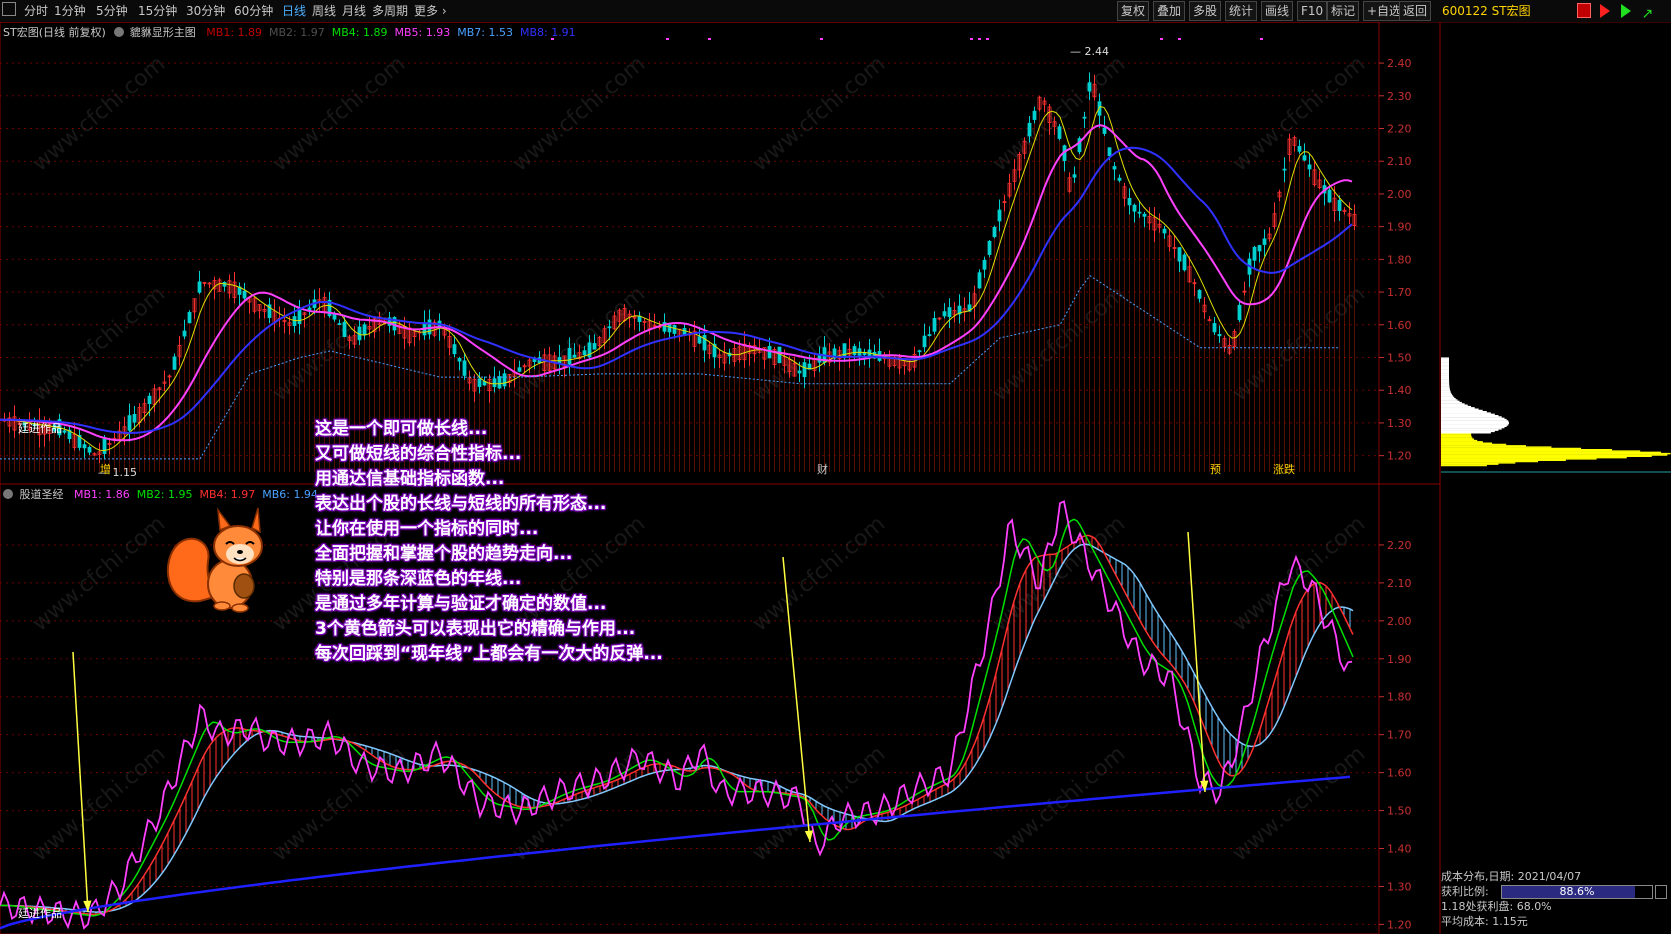 The width and height of the screenshot is (1671, 934). Describe the element at coordinates (164, 494) in the screenshot. I see `sub-legend-1: MB2: 1.95` at that location.